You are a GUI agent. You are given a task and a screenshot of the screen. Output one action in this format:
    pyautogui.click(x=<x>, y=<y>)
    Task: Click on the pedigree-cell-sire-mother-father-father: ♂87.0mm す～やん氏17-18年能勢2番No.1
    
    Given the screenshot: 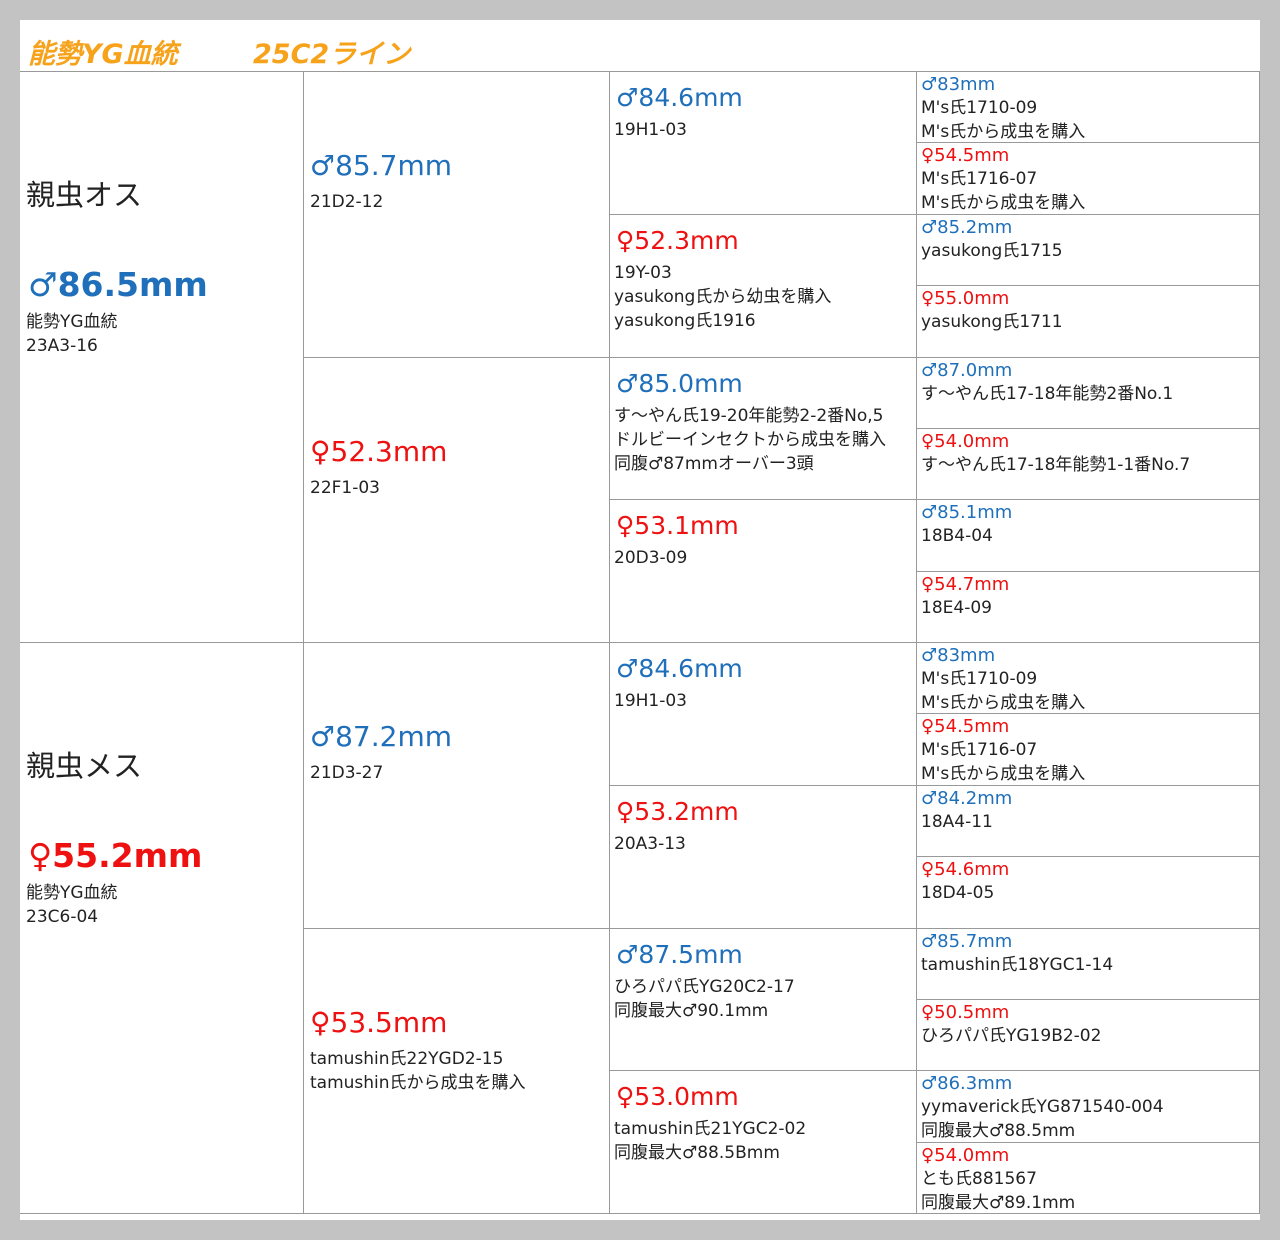 What is the action you would take?
    pyautogui.click(x=1088, y=393)
    